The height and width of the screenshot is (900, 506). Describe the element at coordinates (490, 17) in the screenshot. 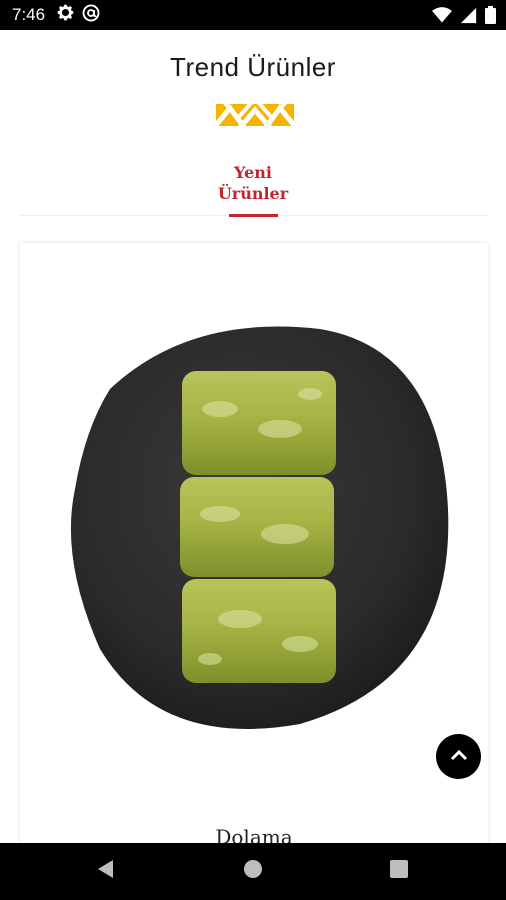

I see `battery-icon` at that location.